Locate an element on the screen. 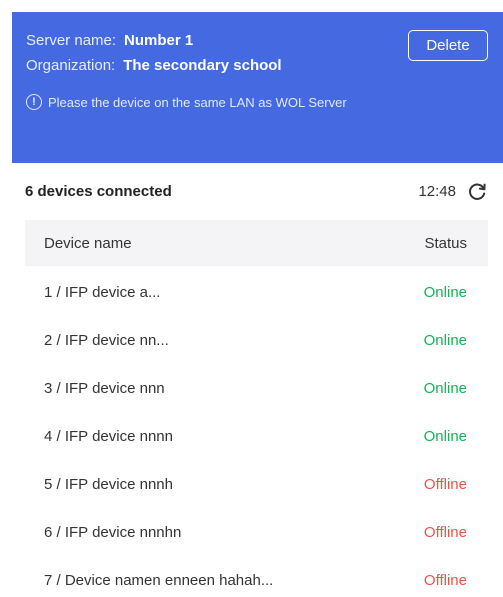 The image size is (503, 597). device-table-header: Device name Status is located at coordinates (256, 243).